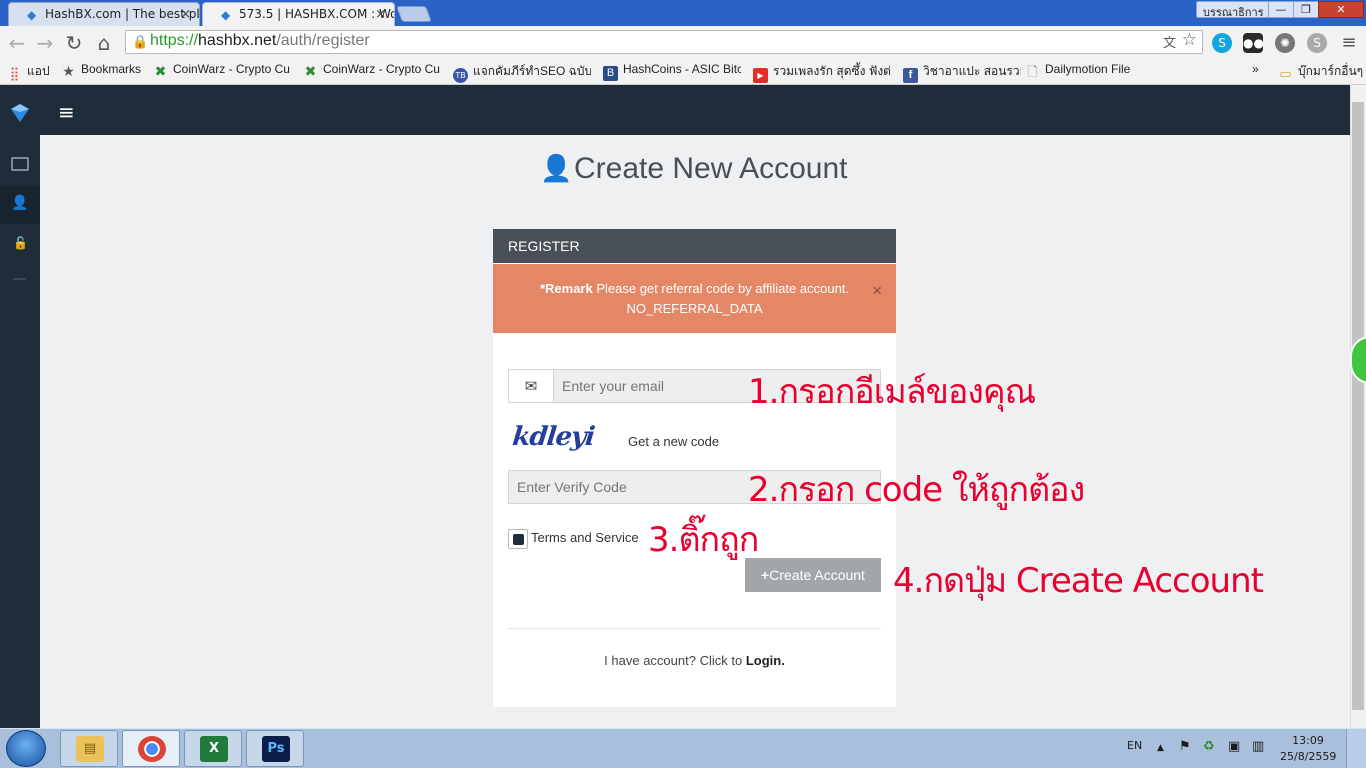 This screenshot has width=1366, height=768. Describe the element at coordinates (1185, 746) in the screenshot. I see `action-center-flag-icon: ⚑` at that location.